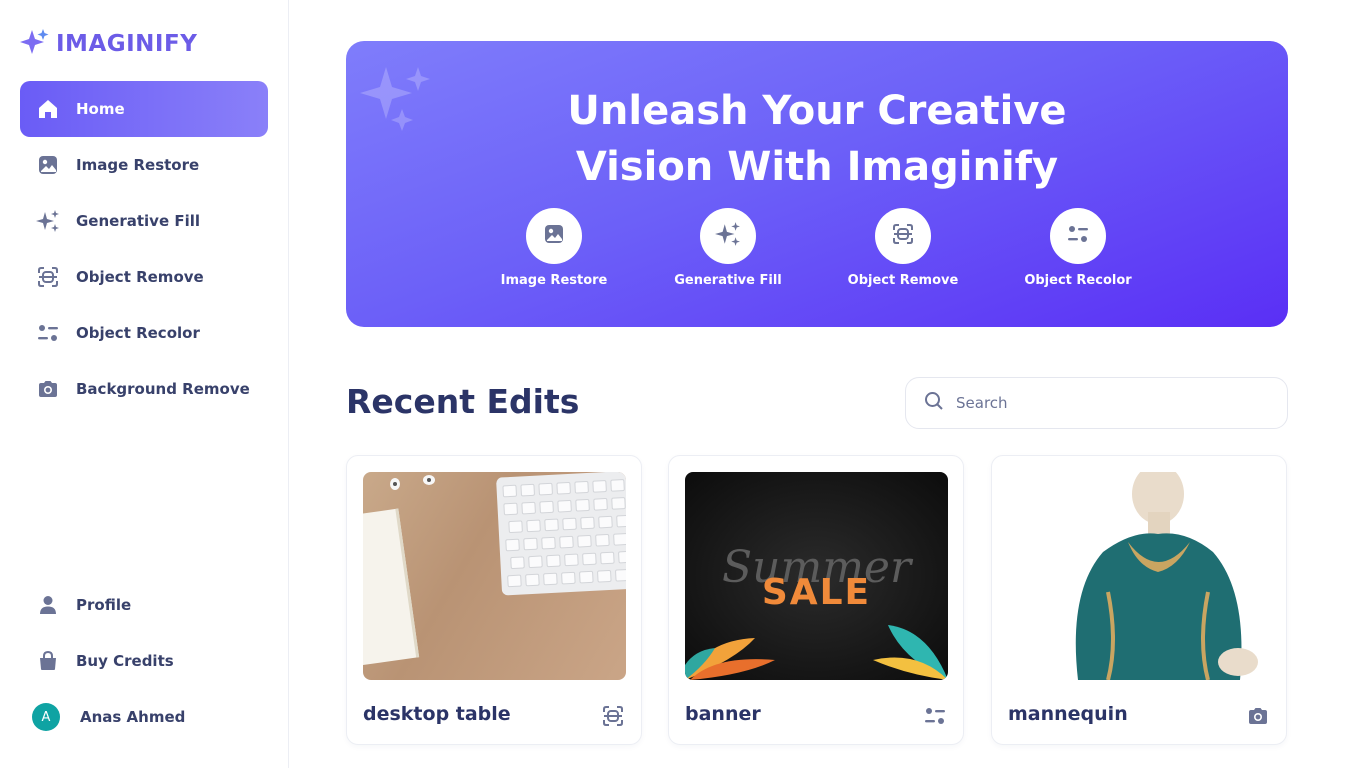 This screenshot has height=768, width=1360. I want to click on search-box, so click(1096, 403).